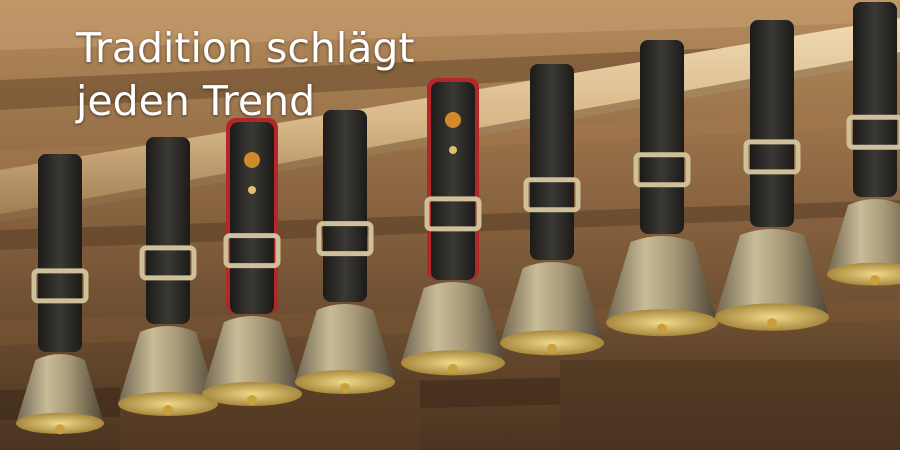 This screenshot has width=900, height=450. Describe the element at coordinates (245, 48) in the screenshot. I see `headline-line-1: Tradition schlägt` at that location.